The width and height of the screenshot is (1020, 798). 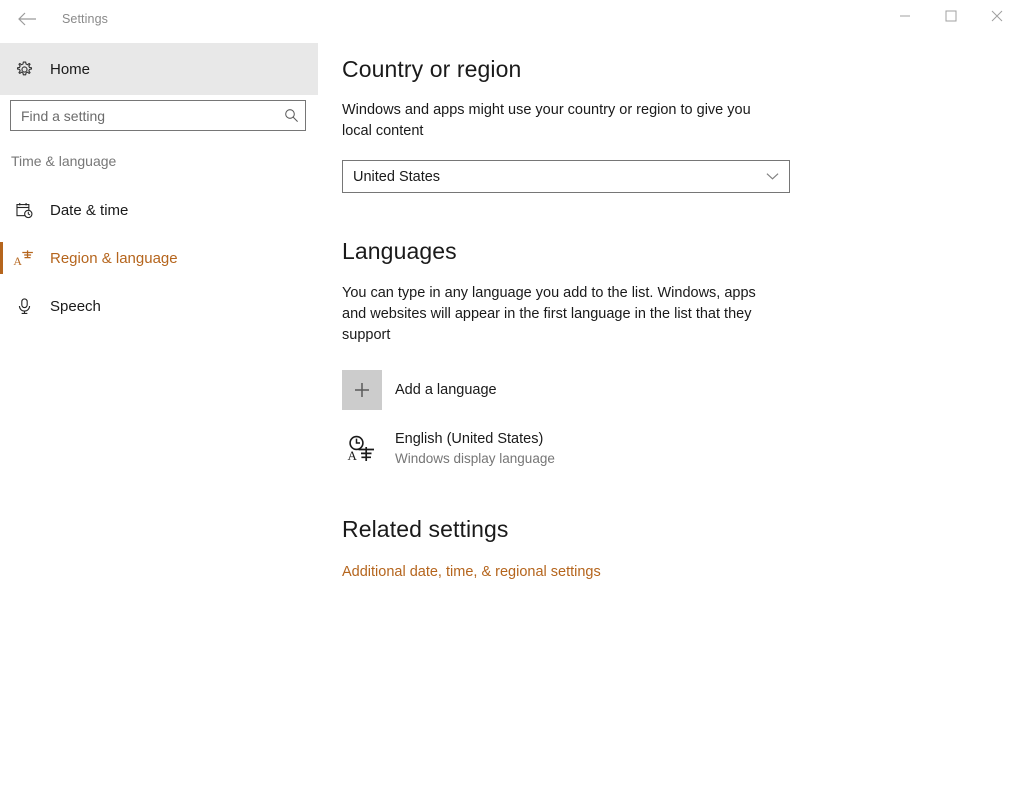 I want to click on search-box, so click(x=158, y=115).